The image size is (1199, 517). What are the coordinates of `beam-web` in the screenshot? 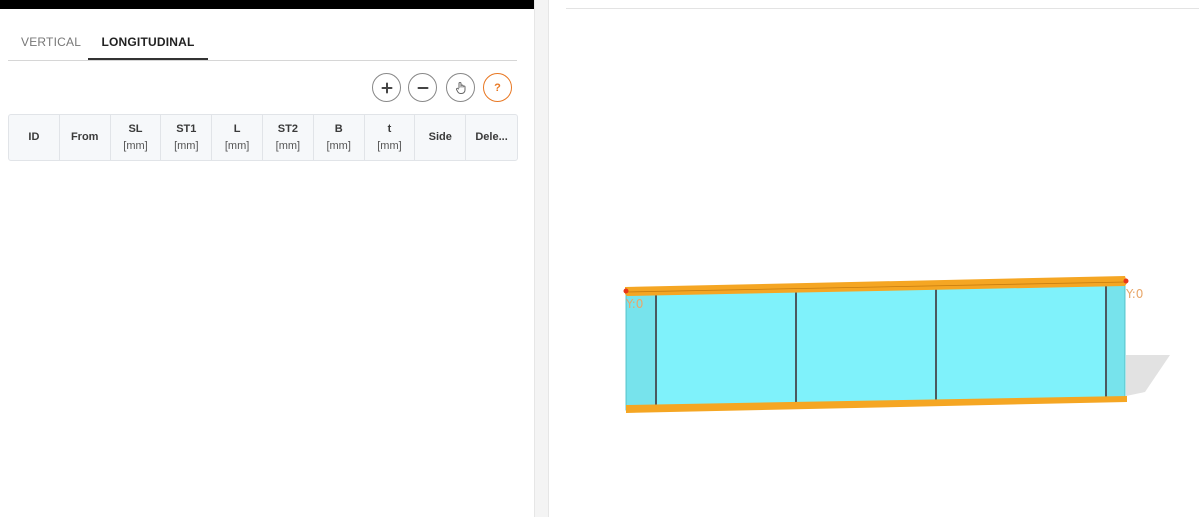 It's located at (875, 347).